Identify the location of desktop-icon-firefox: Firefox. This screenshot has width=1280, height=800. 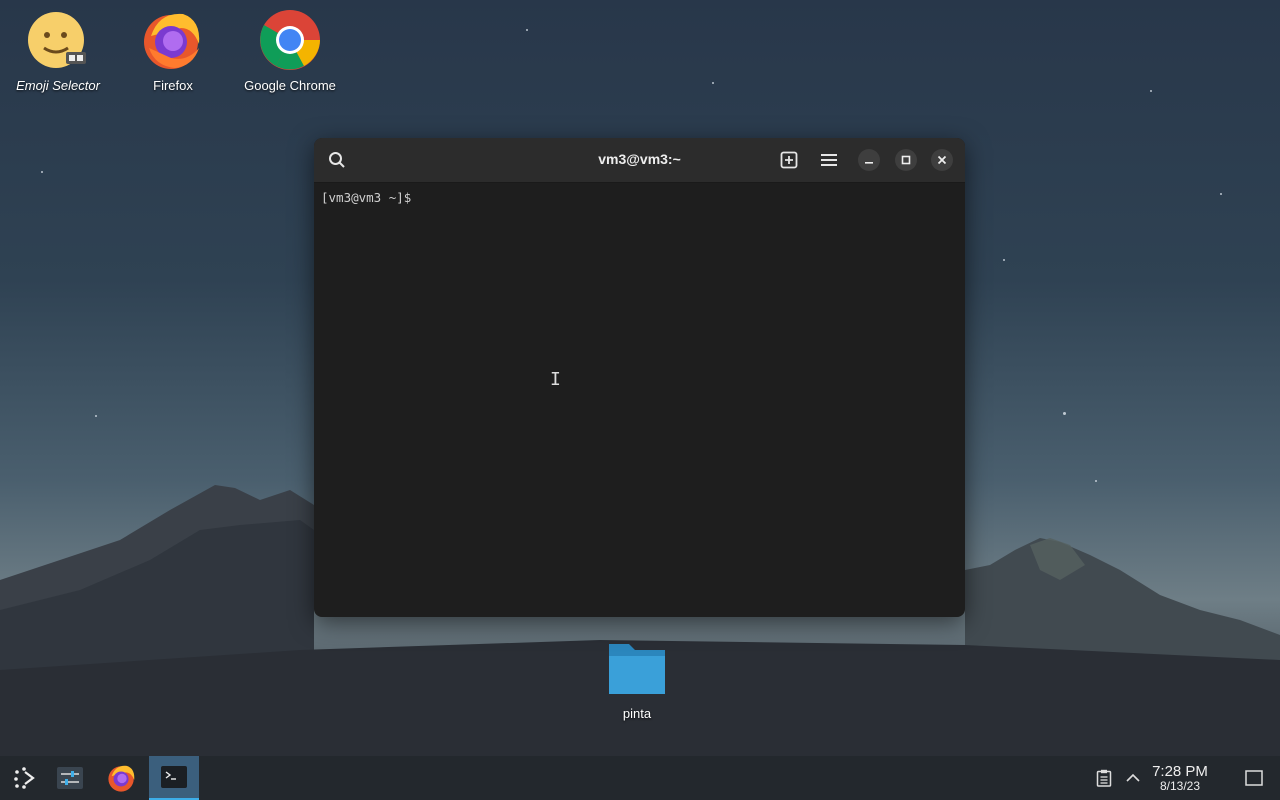
(173, 50).